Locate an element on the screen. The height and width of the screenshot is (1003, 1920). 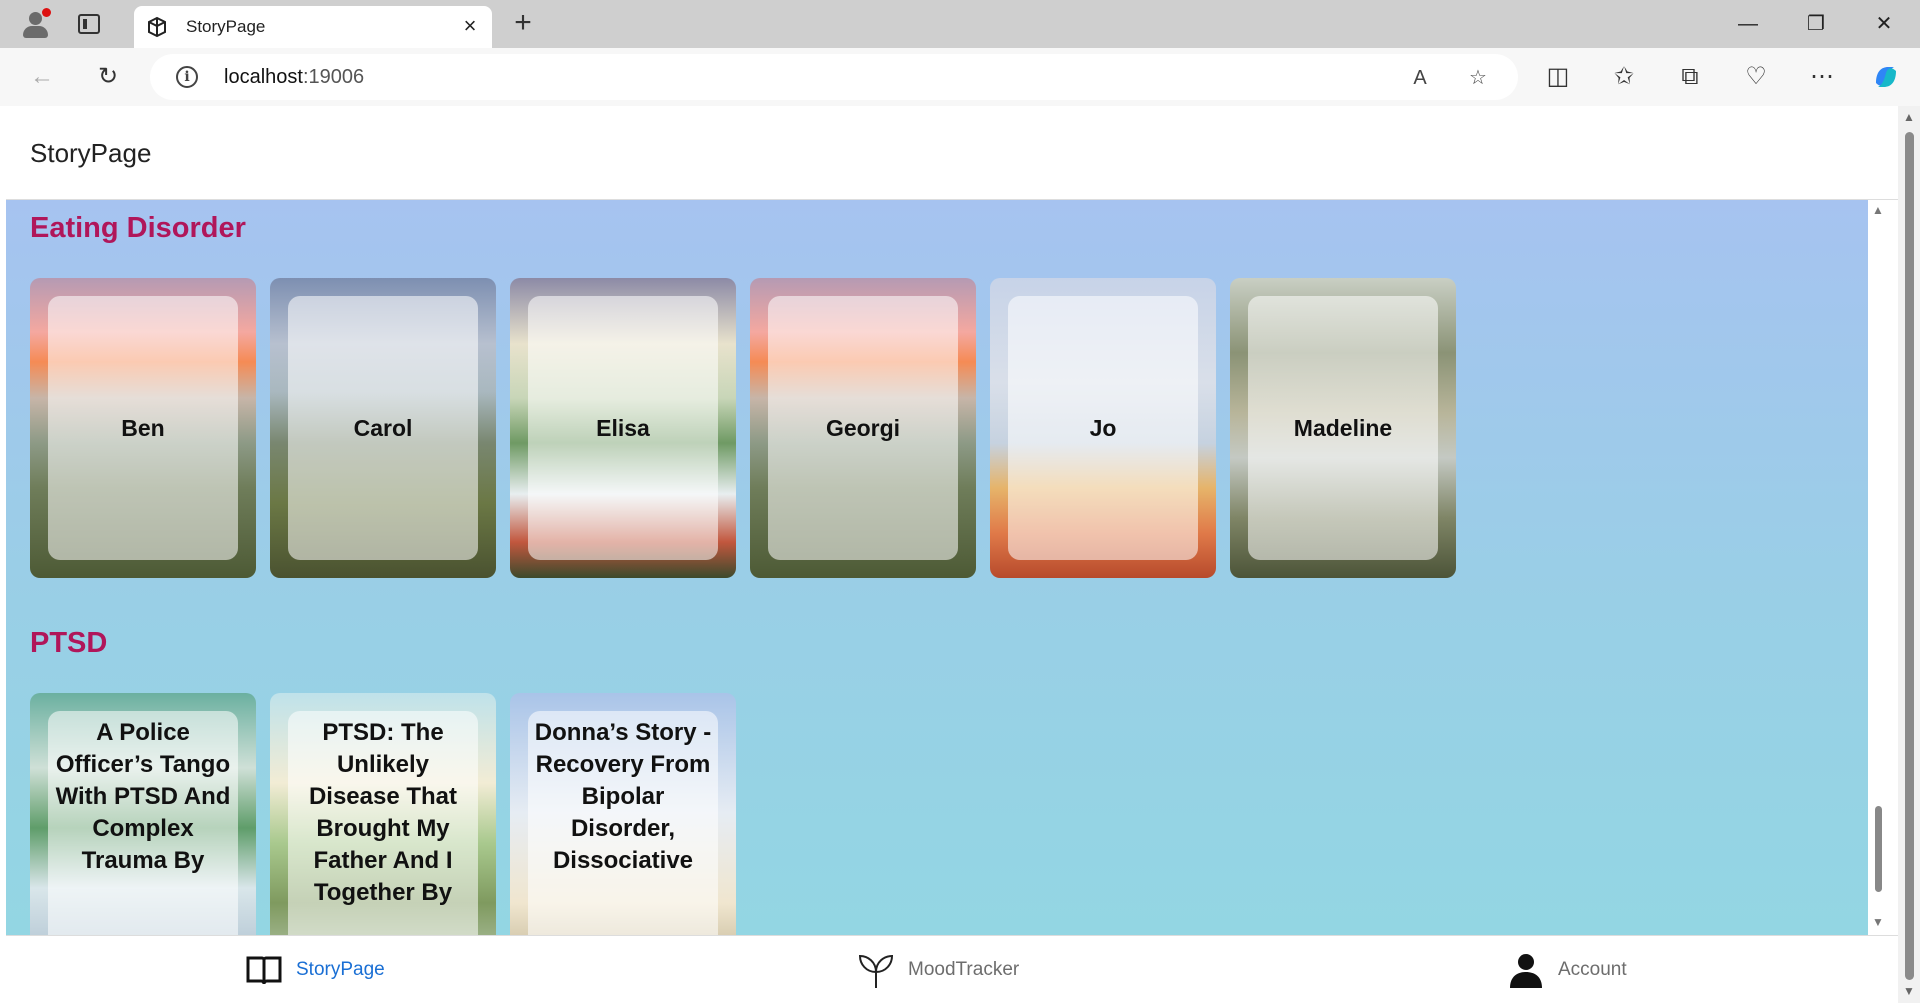
card-overlay: Georgi is located at coordinates (863, 428).